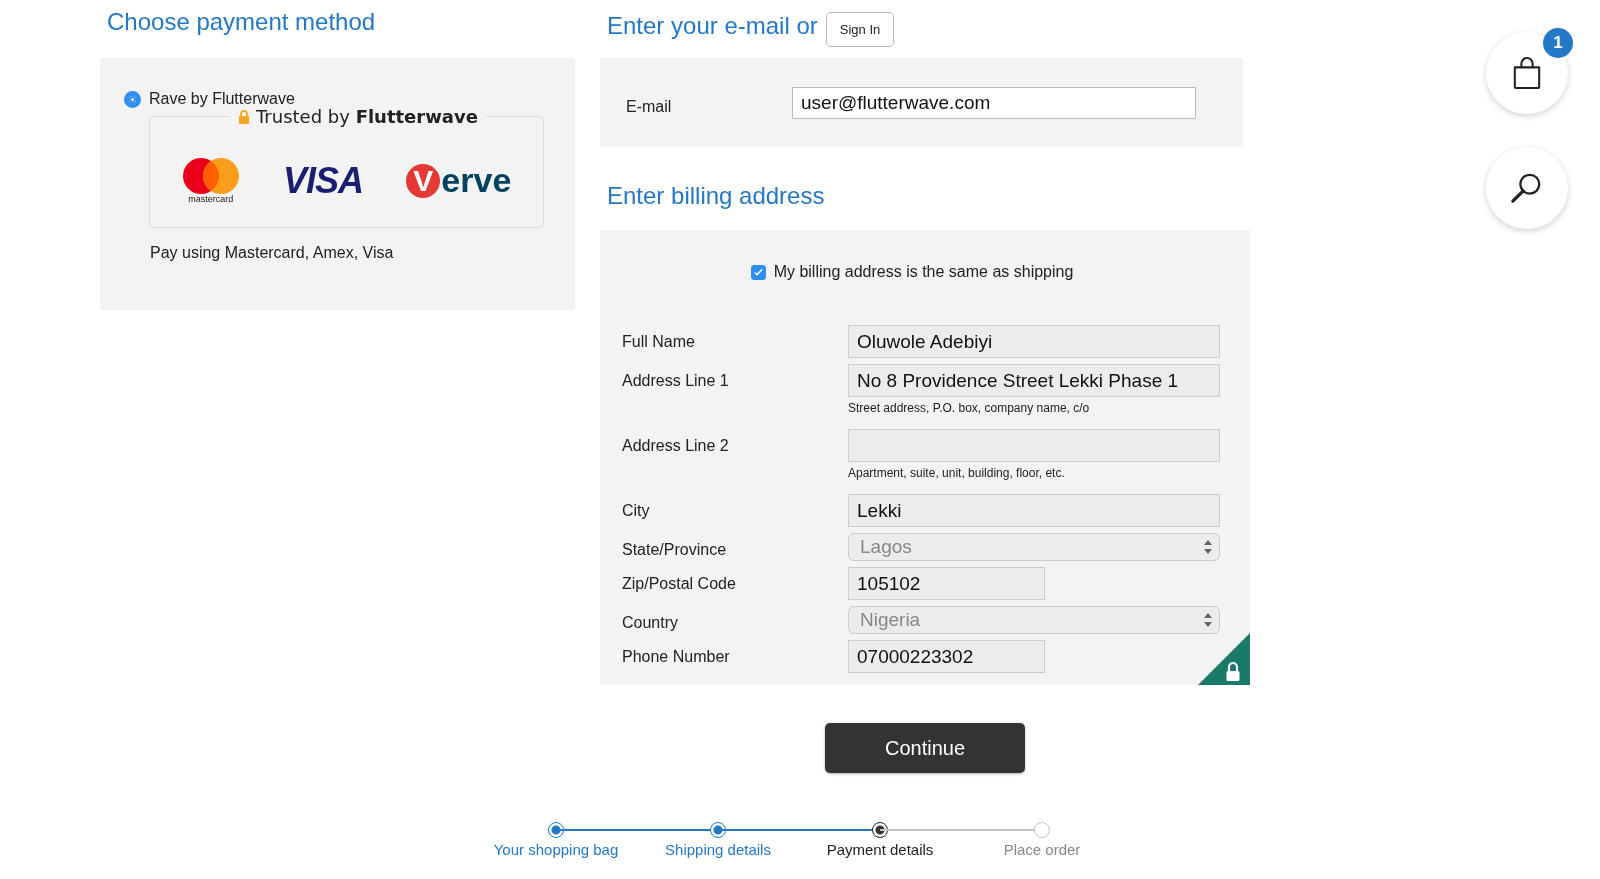  What do you see at coordinates (676, 445) in the screenshot?
I see `field-label: Address Line 2` at bounding box center [676, 445].